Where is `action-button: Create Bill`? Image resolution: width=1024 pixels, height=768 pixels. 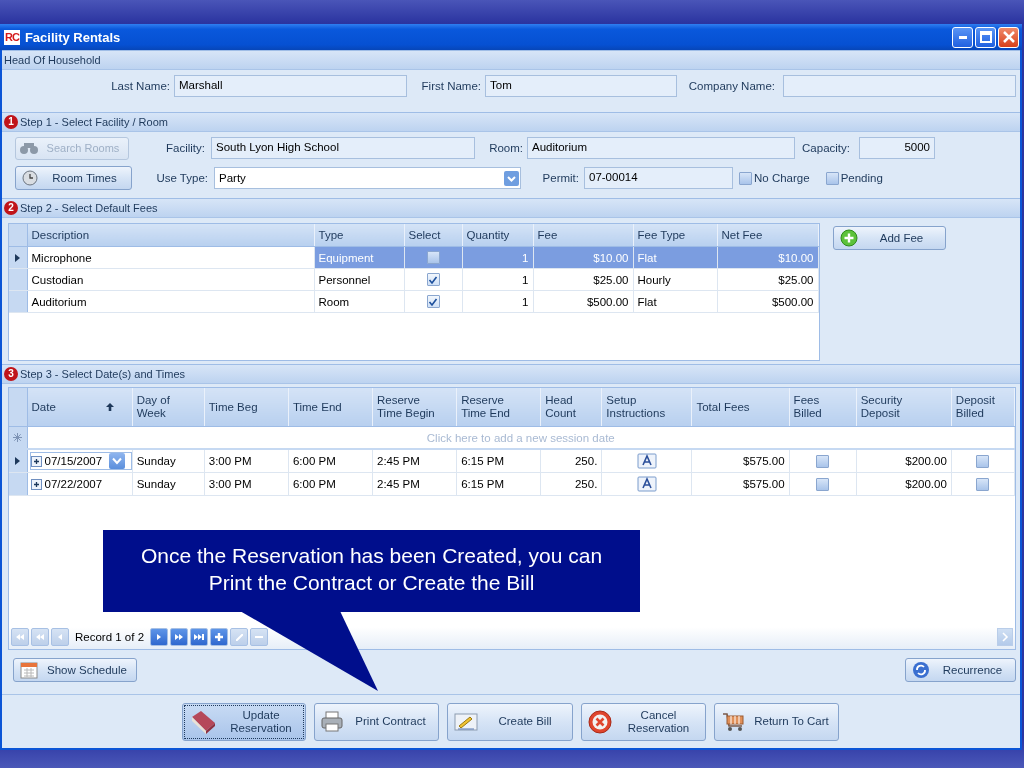 action-button: Create Bill is located at coordinates (510, 721).